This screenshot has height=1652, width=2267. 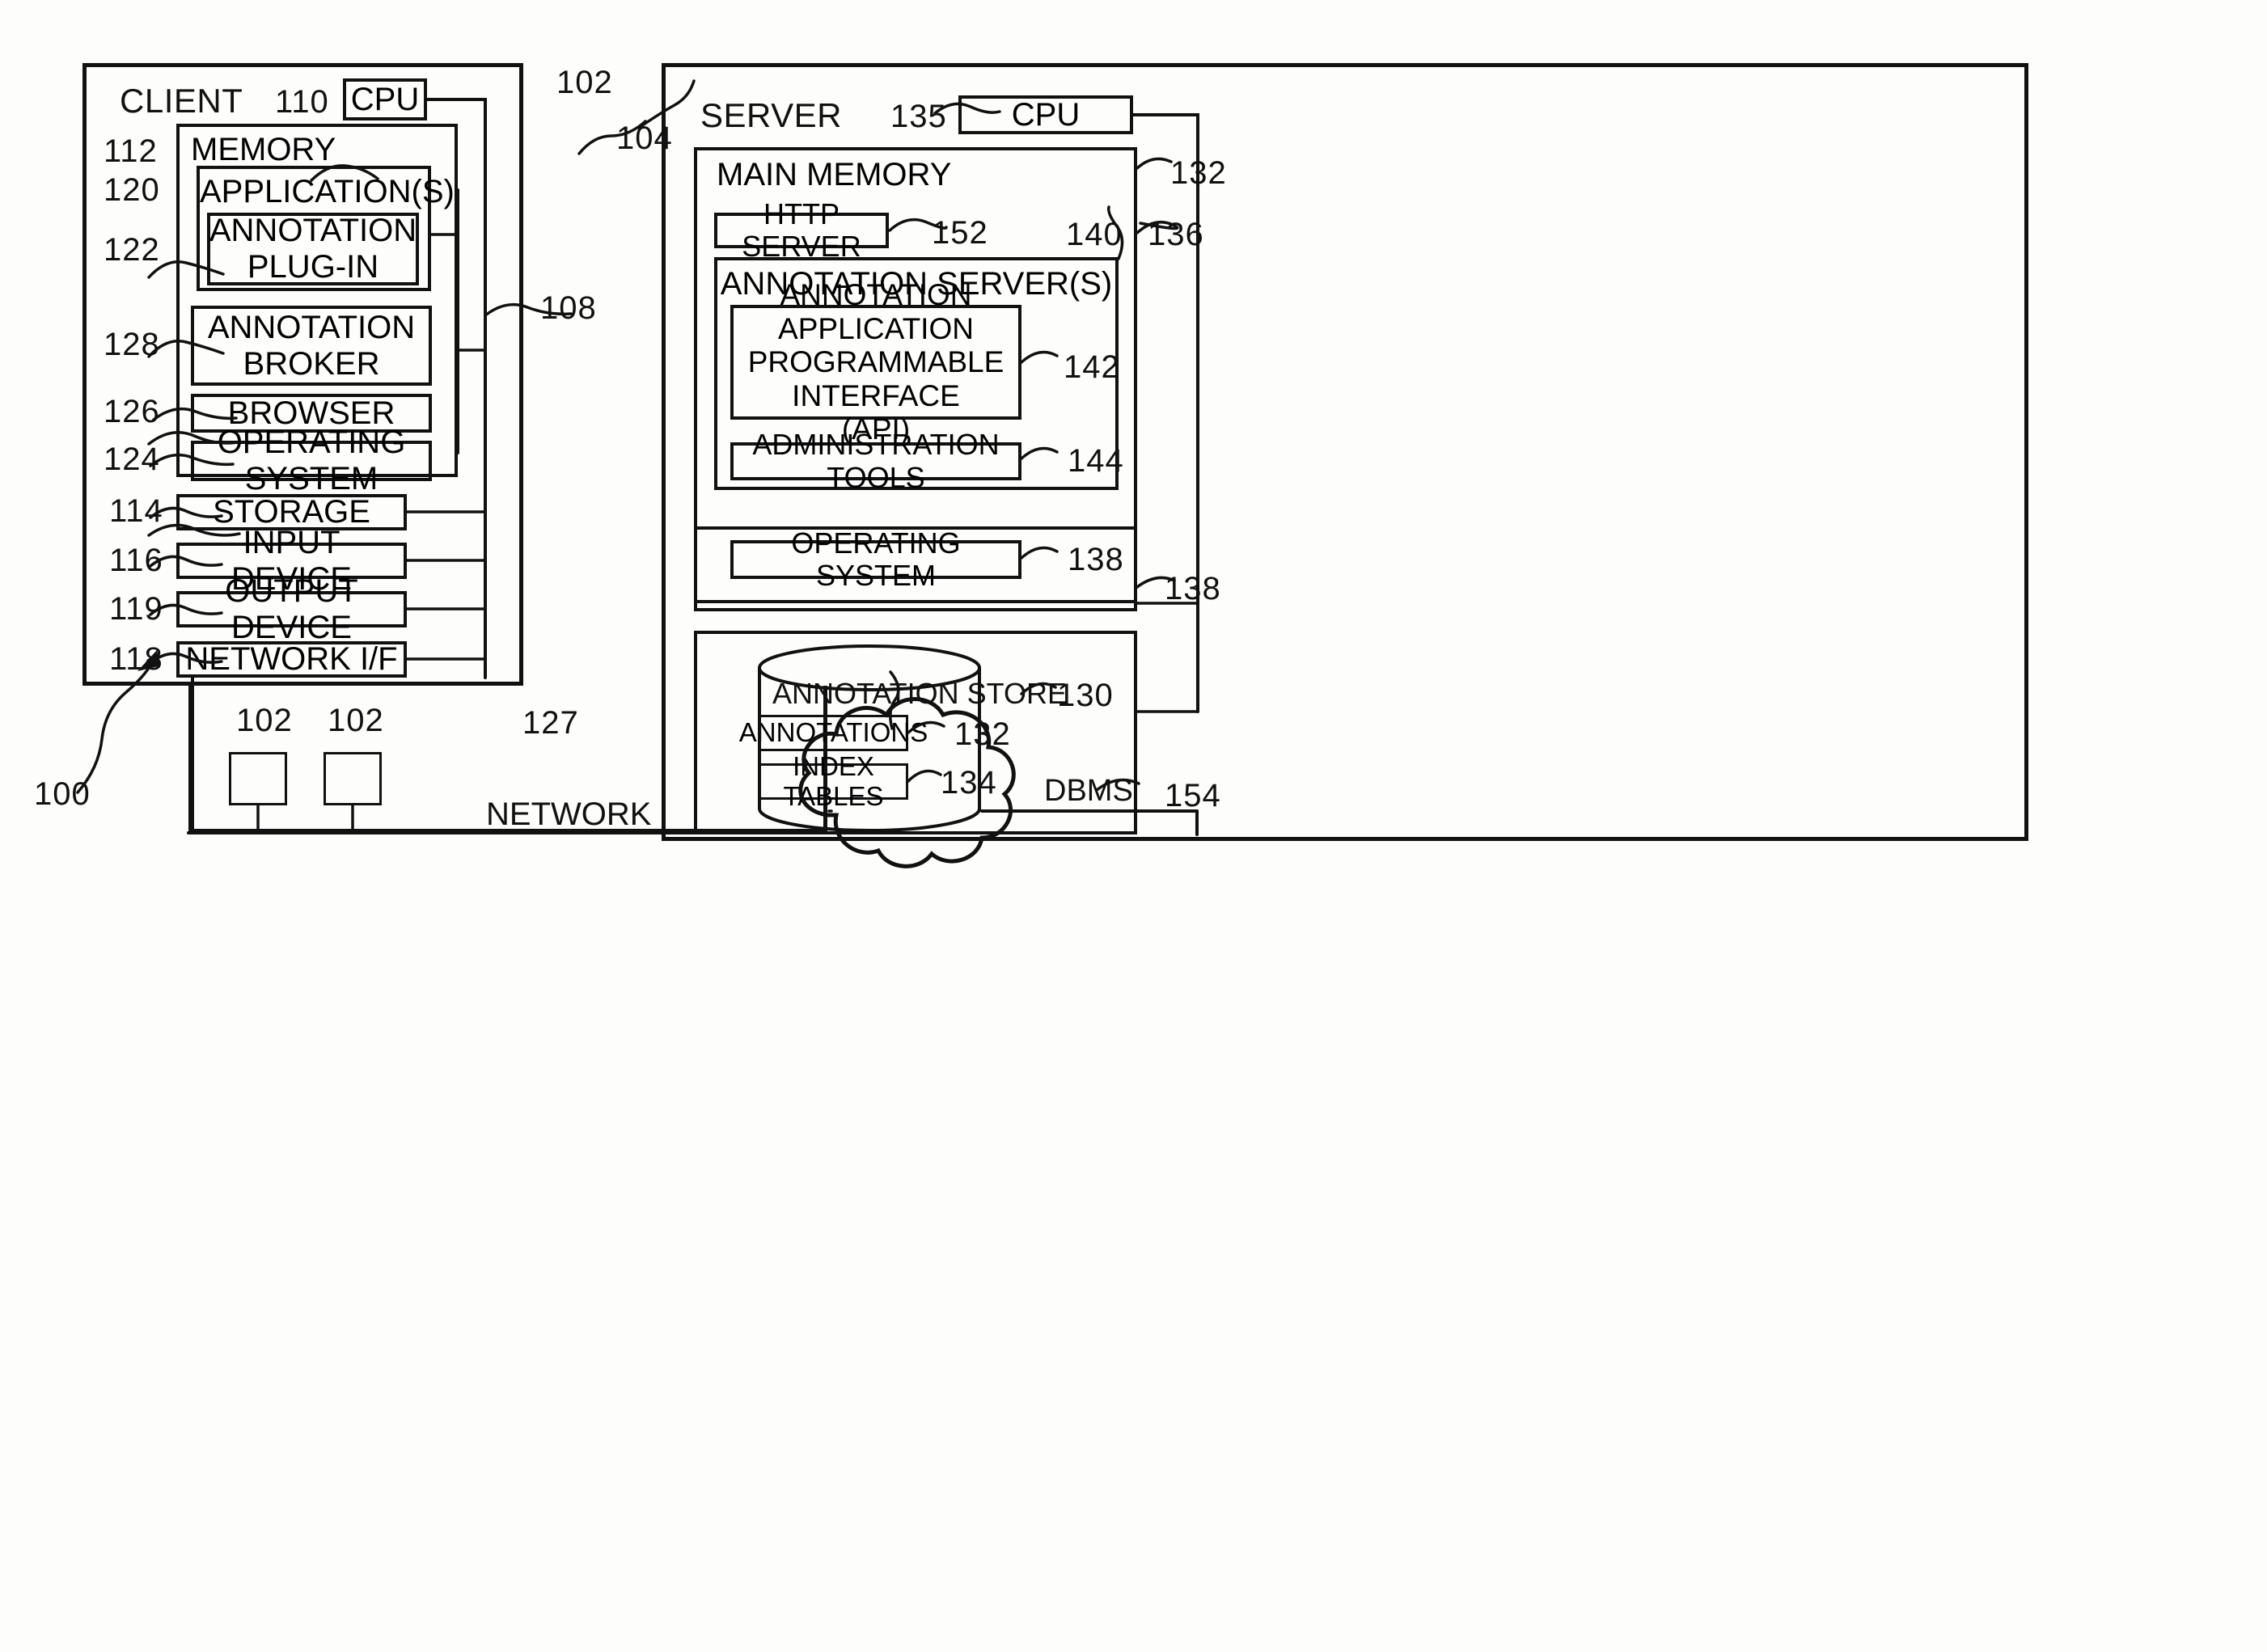 I want to click on client-output-device-label: OUTPUT DEVICE, so click(x=291, y=608).